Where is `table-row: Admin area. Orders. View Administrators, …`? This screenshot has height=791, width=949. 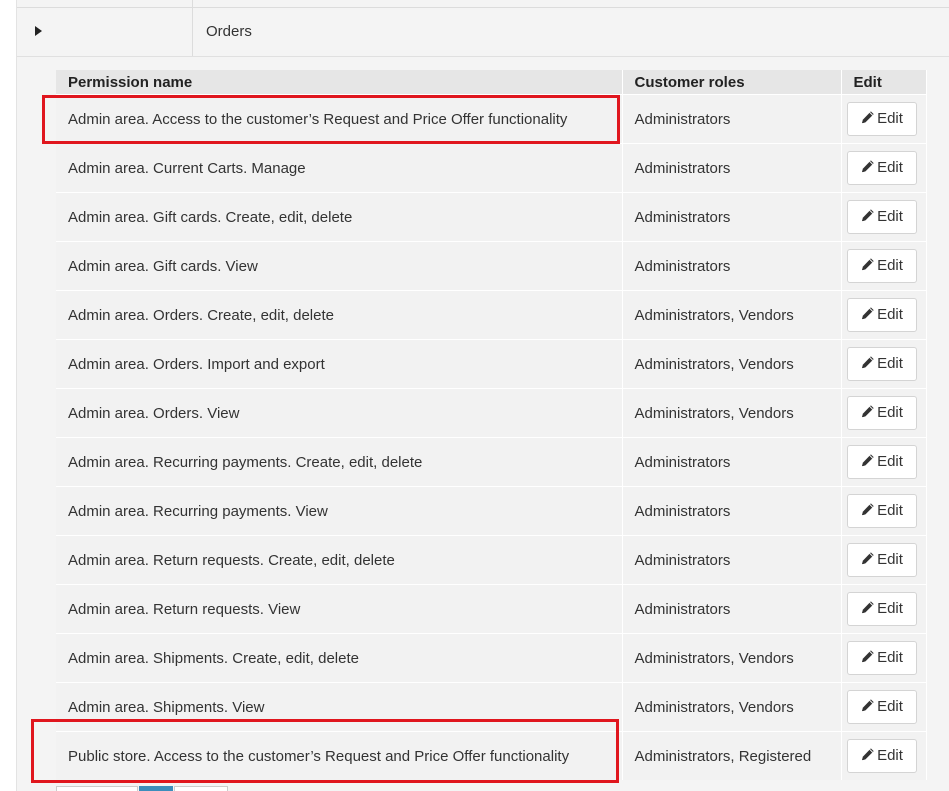 table-row: Admin area. Orders. View Administrators, … is located at coordinates (491, 413).